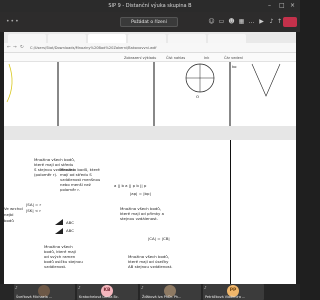 This screenshot has width=320, height=300. What do you see at coordinates (70, 230) in the screenshot?
I see `text-abc-2: ABC` at bounding box center [70, 230].